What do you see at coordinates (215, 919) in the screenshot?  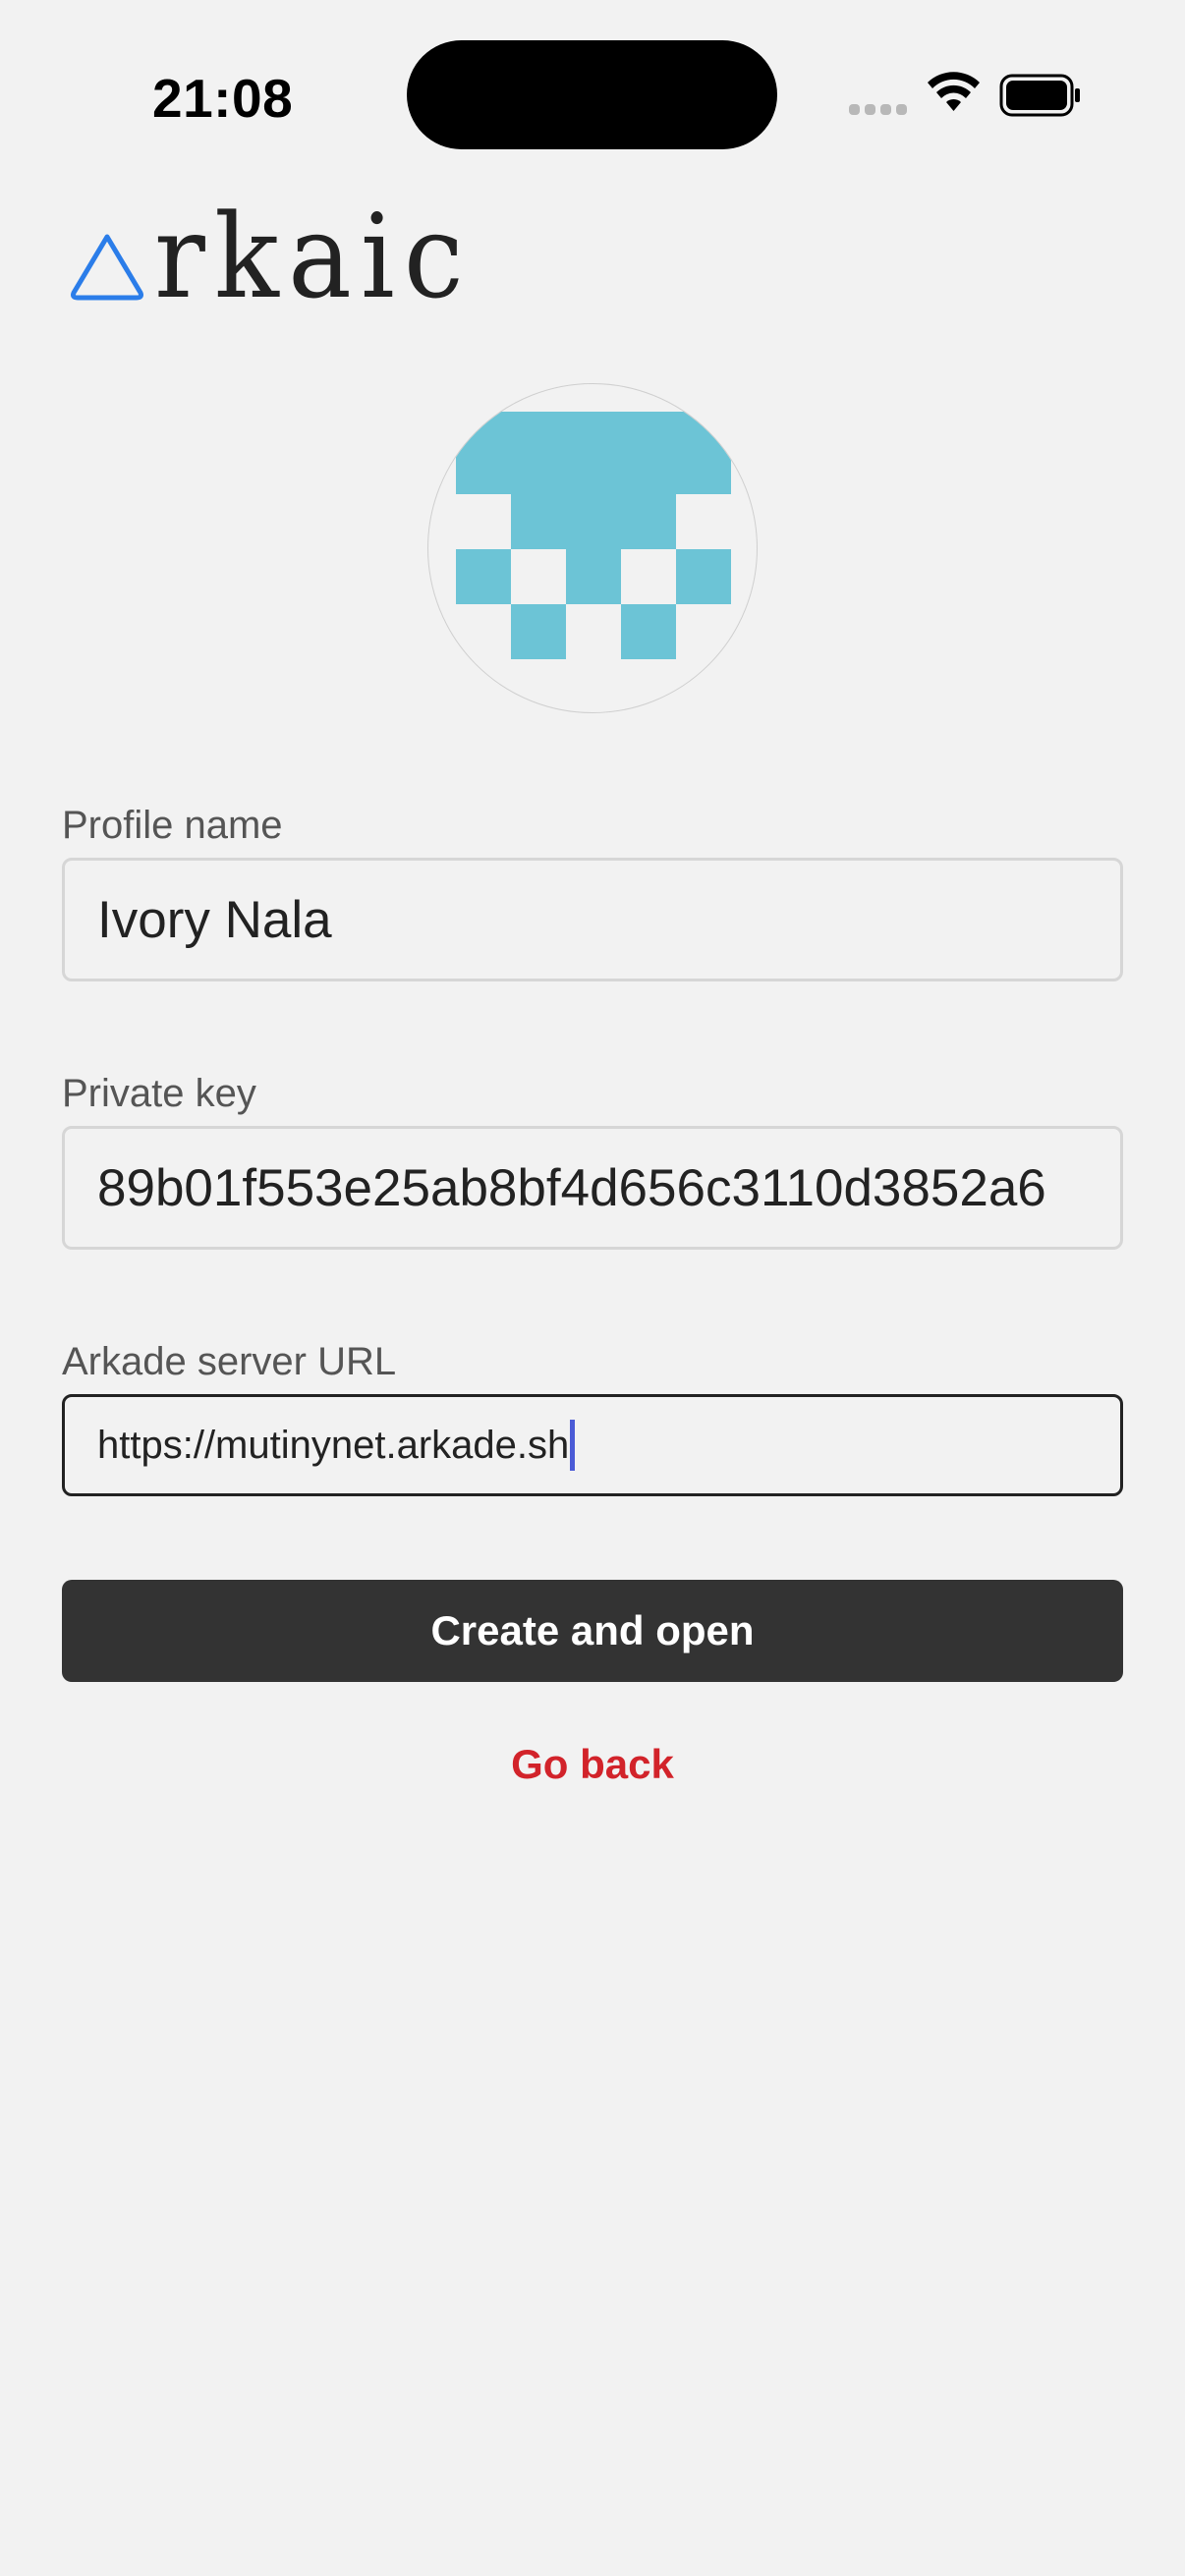 I see `profile-name-value: Ivory Nala` at bounding box center [215, 919].